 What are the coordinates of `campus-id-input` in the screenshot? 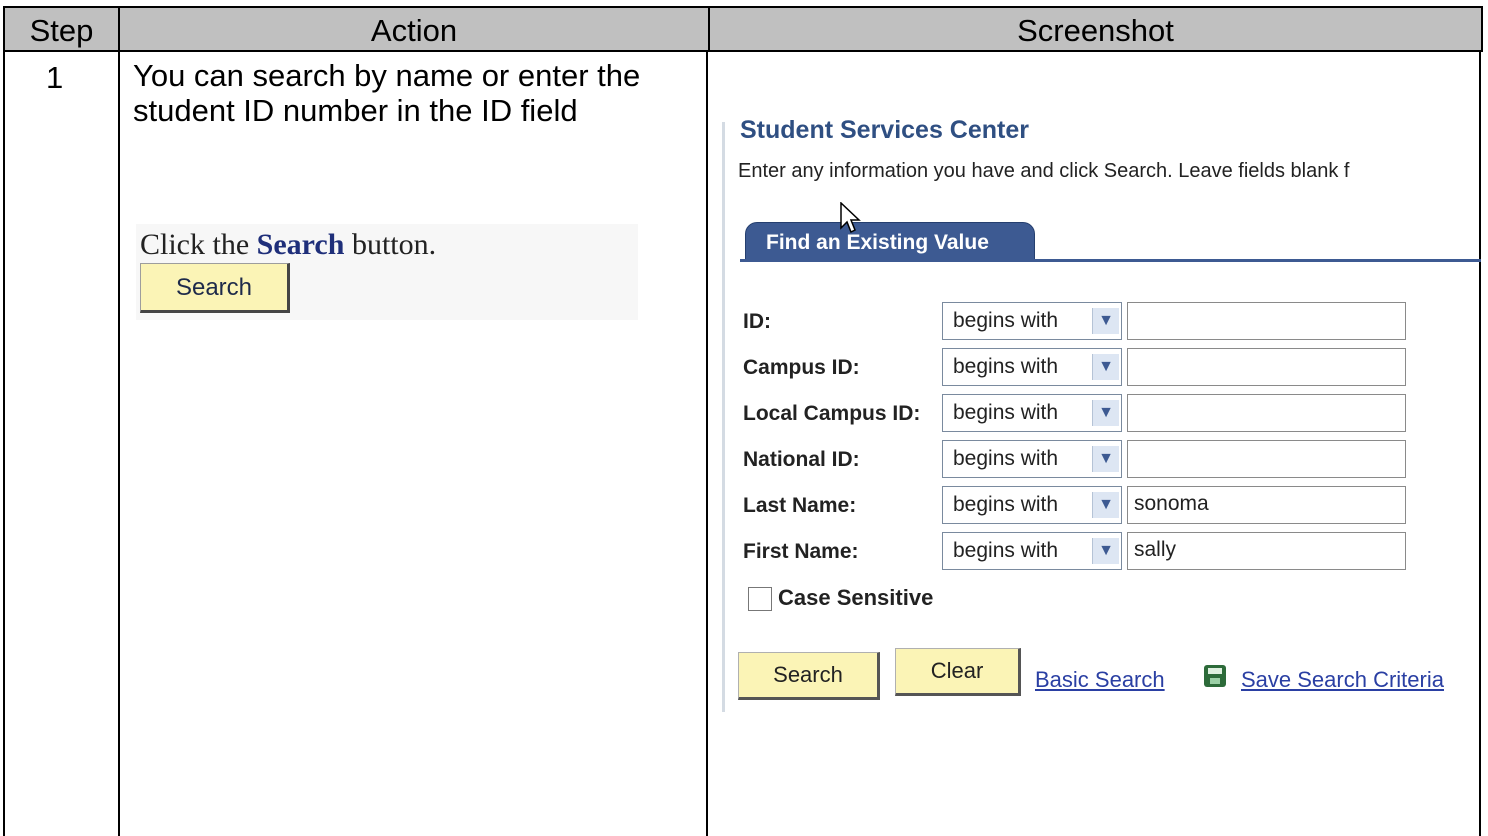 It's located at (1266, 367).